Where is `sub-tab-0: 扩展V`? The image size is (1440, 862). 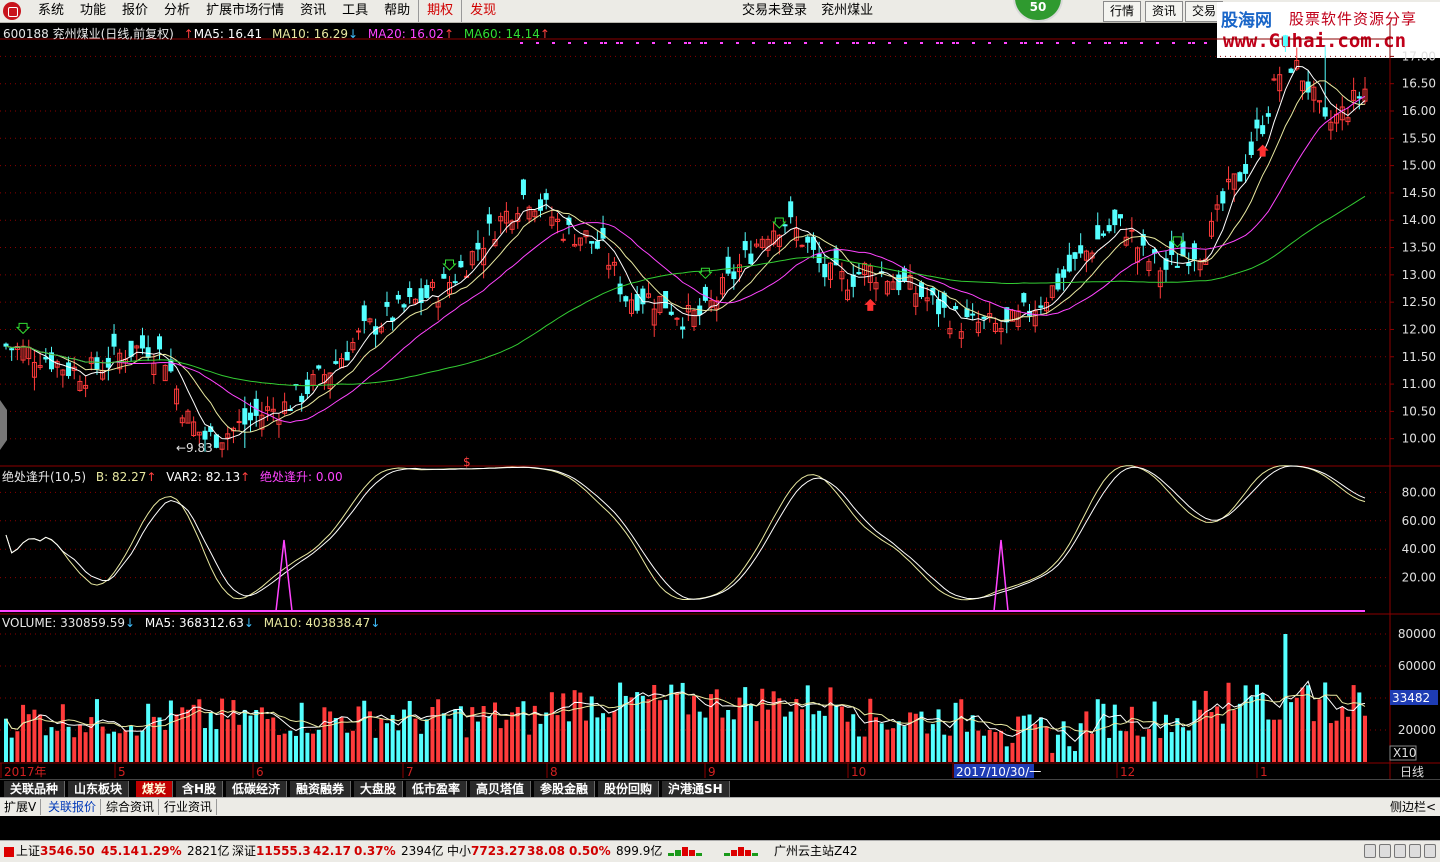
sub-tab-0: 扩展V is located at coordinates (21, 807).